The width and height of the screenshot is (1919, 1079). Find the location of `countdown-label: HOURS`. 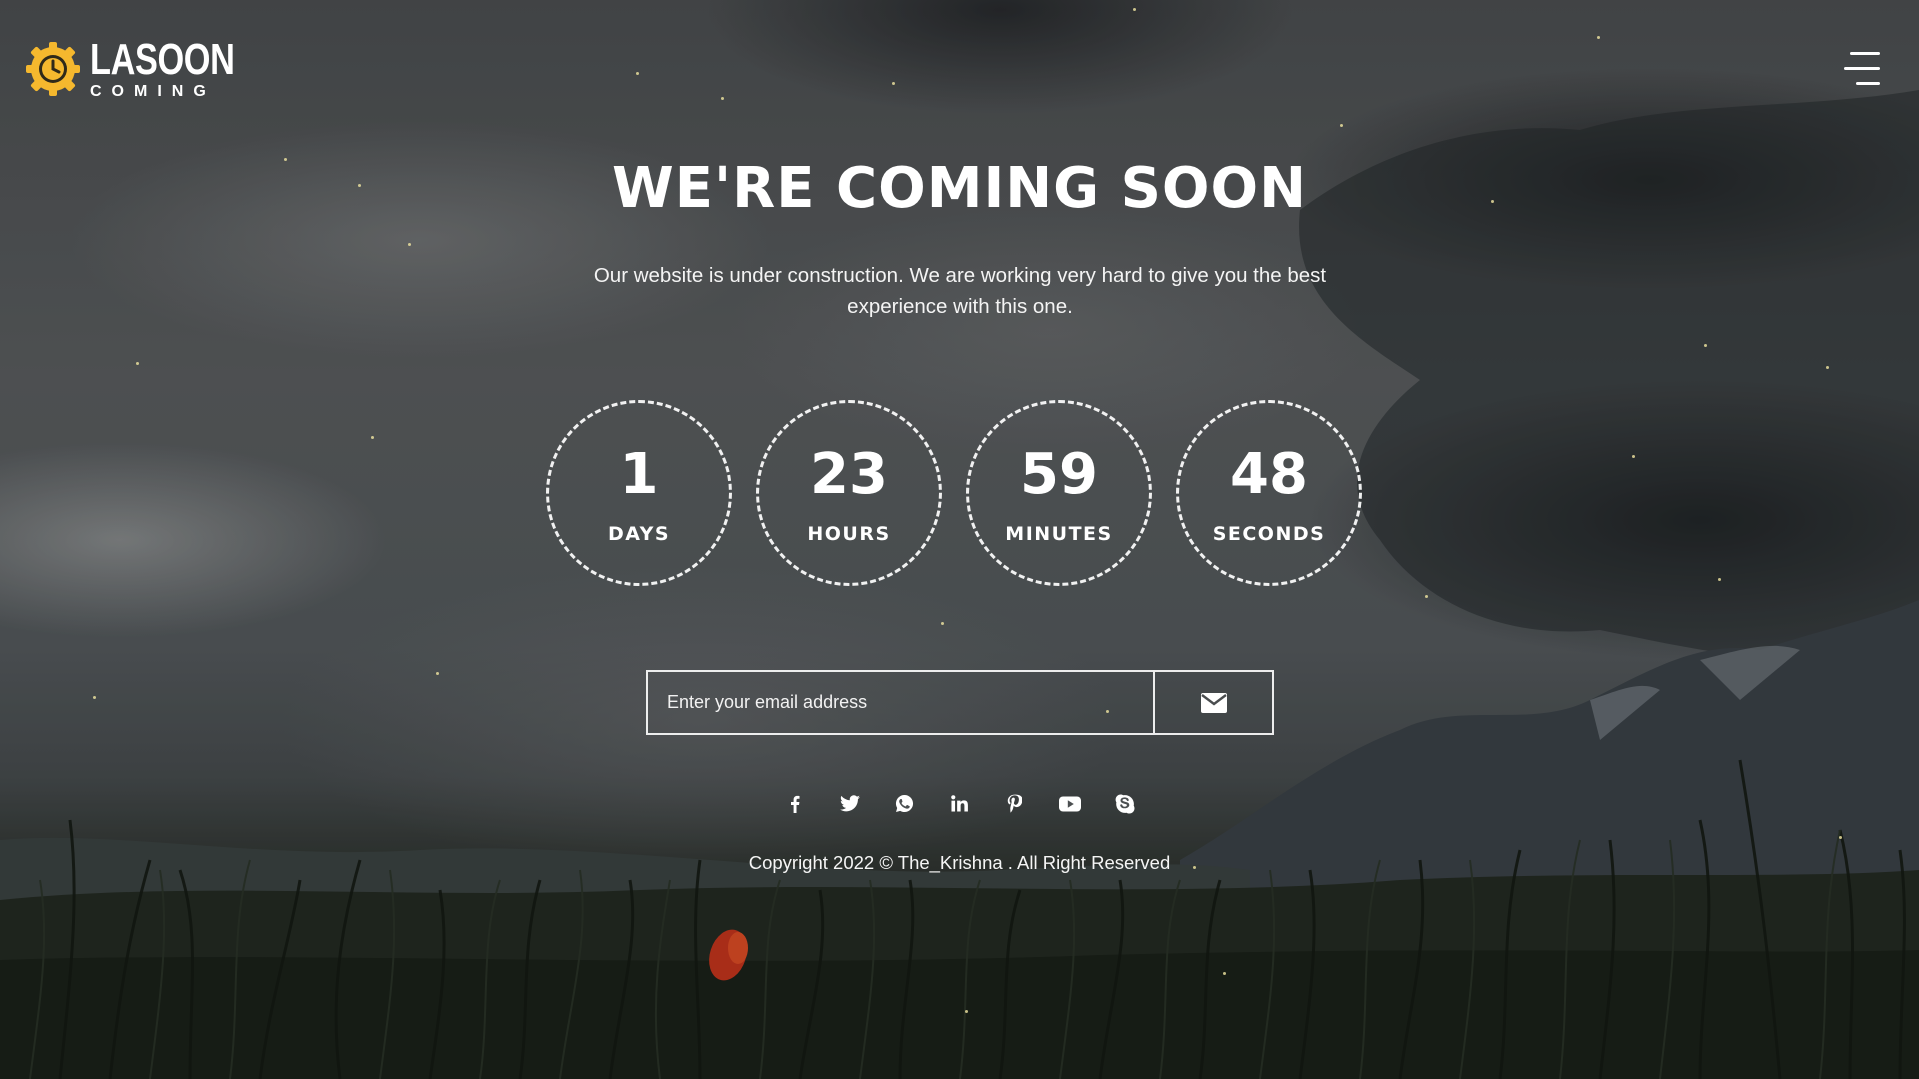

countdown-label: HOURS is located at coordinates (849, 534).